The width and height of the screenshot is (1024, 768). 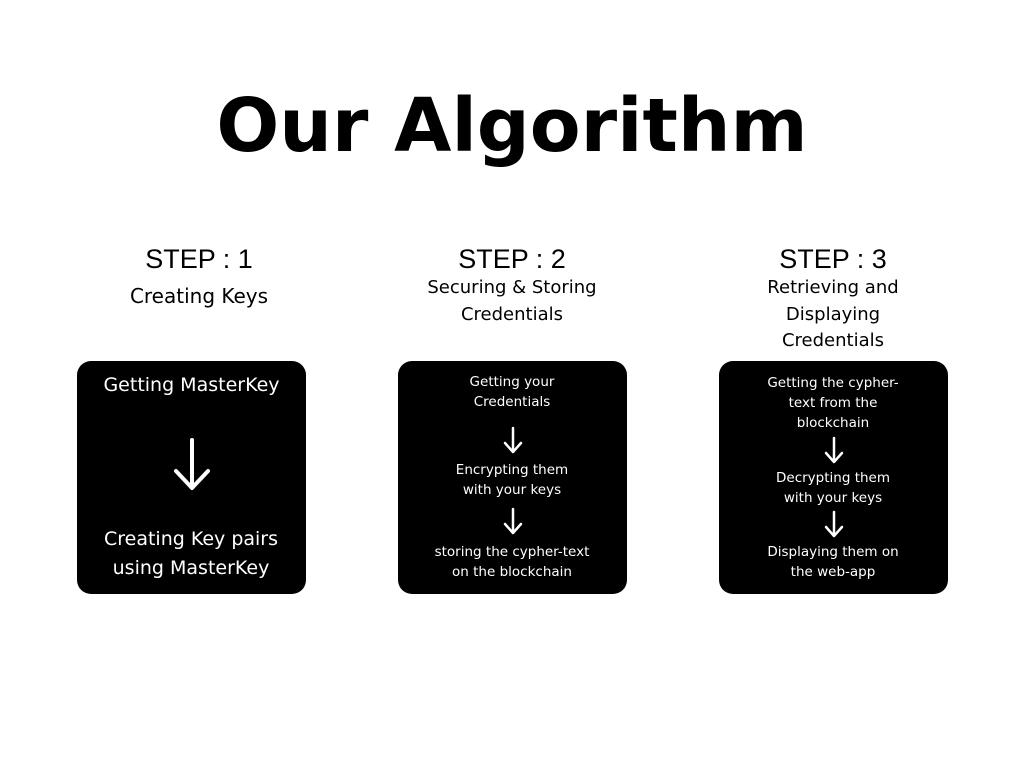 I want to click on step-1-item-2: Creating Key pairs using MasterKey, so click(x=191, y=553).